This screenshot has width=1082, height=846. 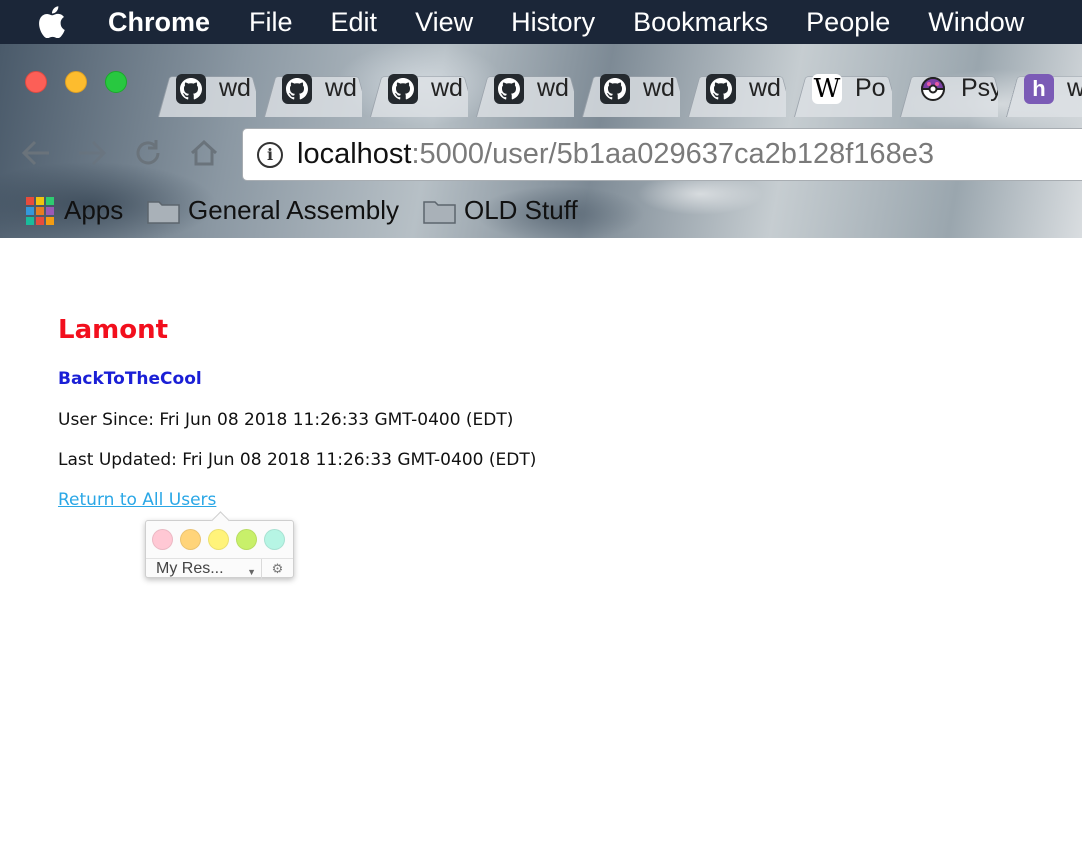 I want to click on menu-window: Window, so click(x=976, y=22).